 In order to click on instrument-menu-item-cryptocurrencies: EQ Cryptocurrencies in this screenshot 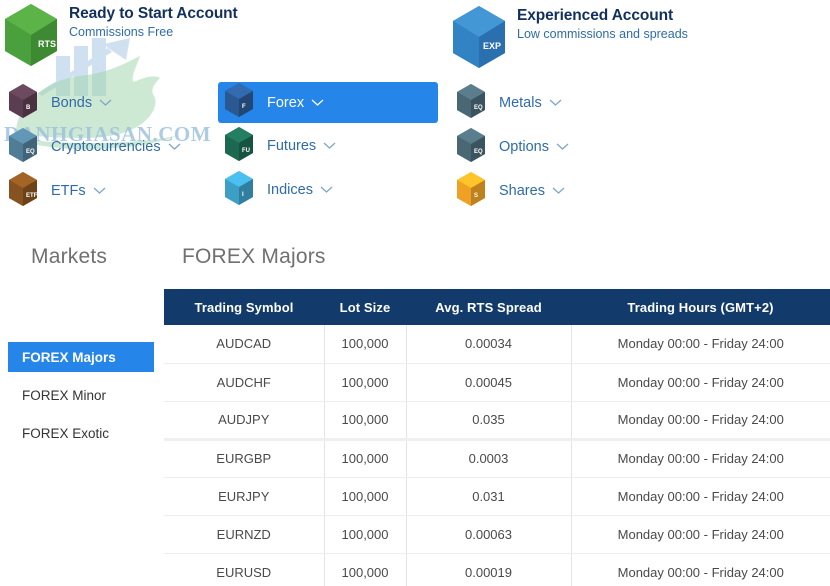, I will do `click(104, 147)`.